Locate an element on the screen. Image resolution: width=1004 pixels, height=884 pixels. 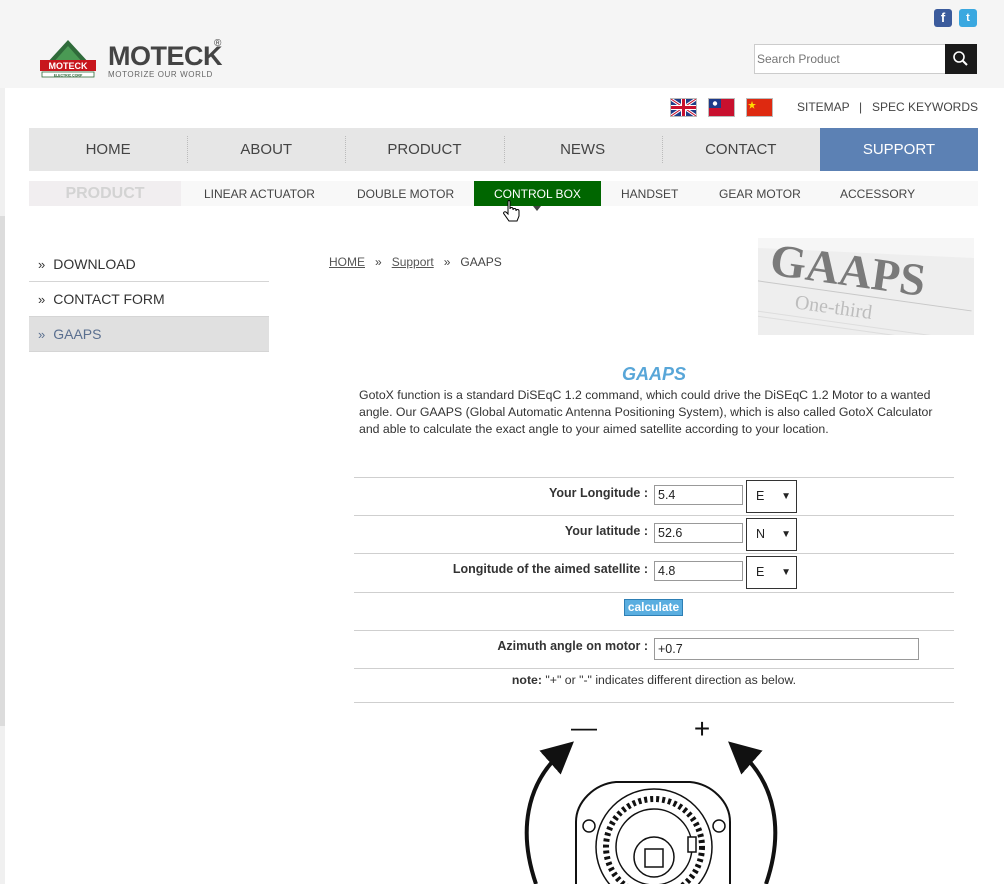
sidebar-item-contact-form: » CONTACT FORM is located at coordinates (149, 299).